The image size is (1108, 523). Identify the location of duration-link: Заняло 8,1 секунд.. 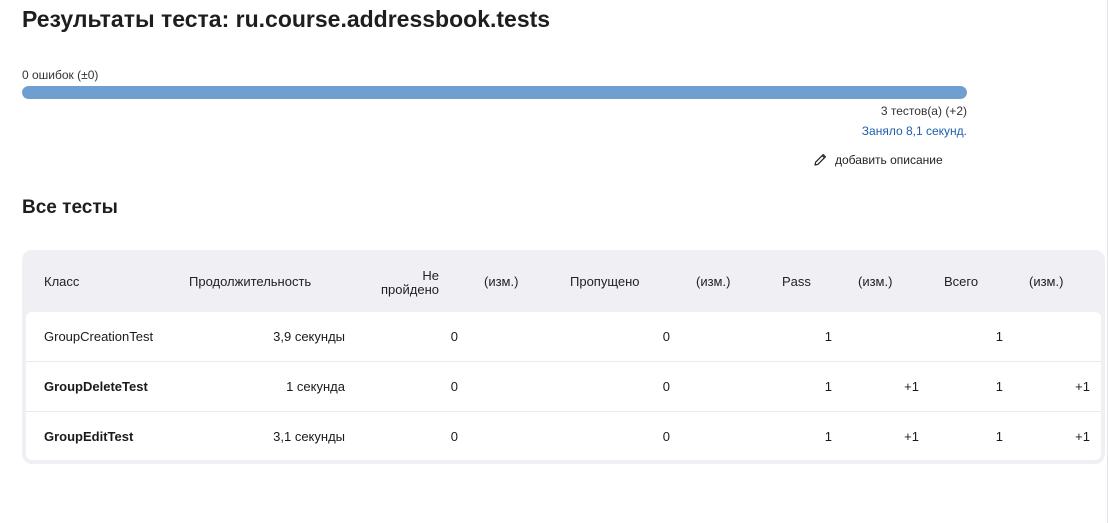
(914, 131).